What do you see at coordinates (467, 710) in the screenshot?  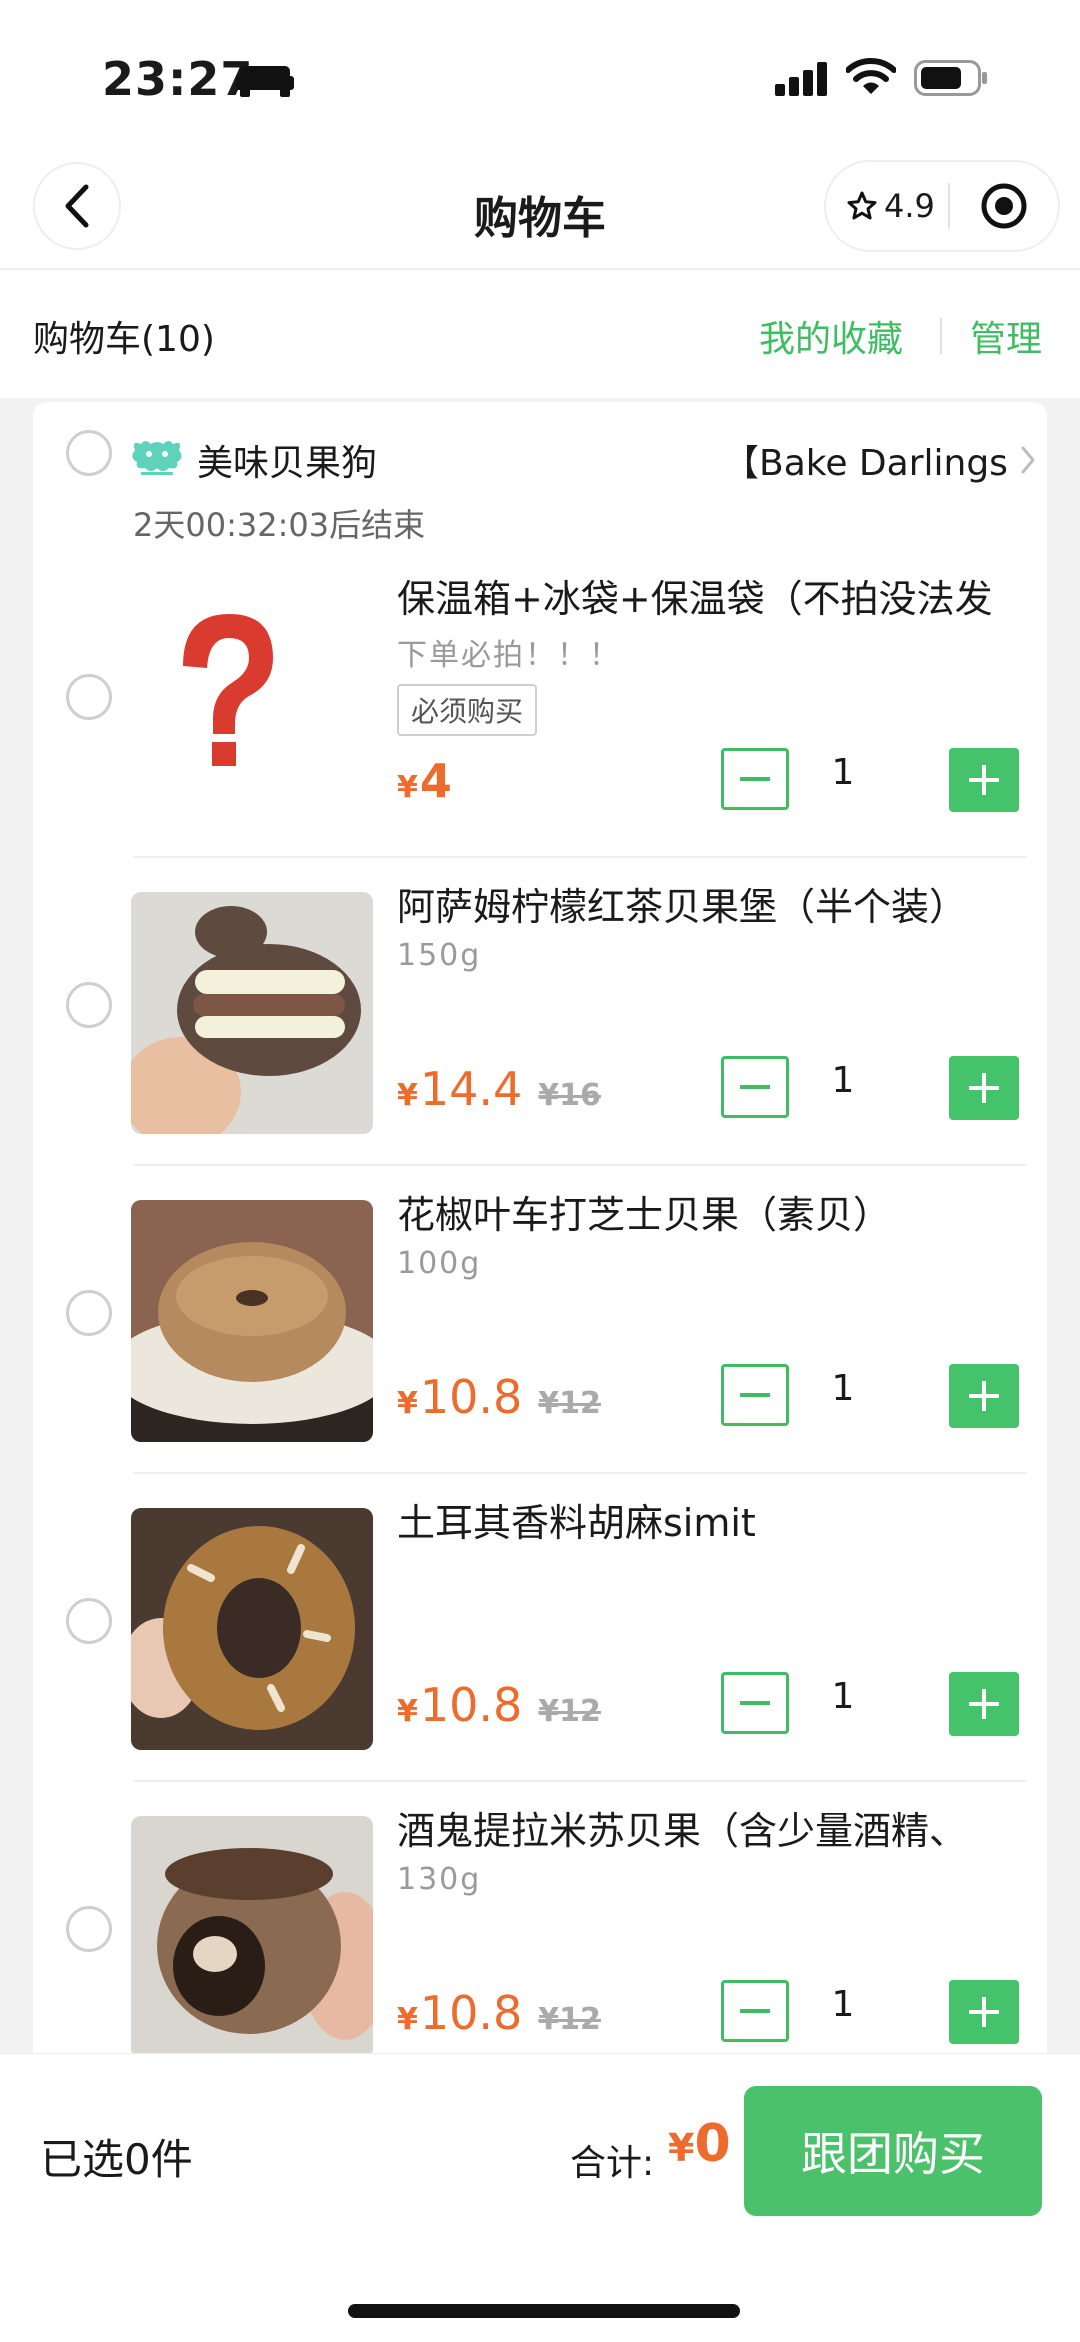 I see `must-buy-tag: 必须购买` at bounding box center [467, 710].